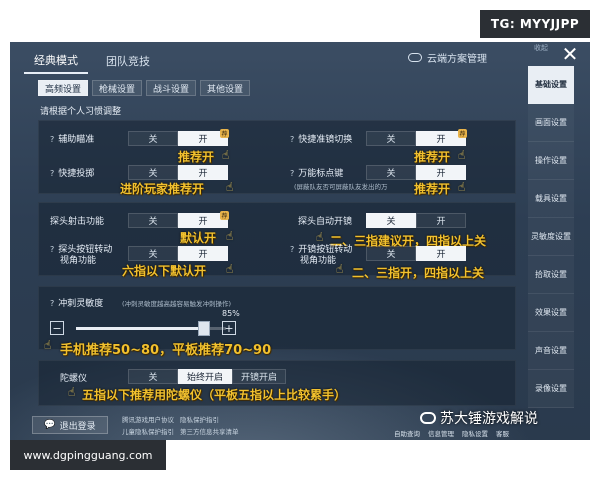 The image size is (600, 480). Describe the element at coordinates (92, 61) in the screenshot. I see `mode-tabs: 经典模式 团队竞技` at that location.